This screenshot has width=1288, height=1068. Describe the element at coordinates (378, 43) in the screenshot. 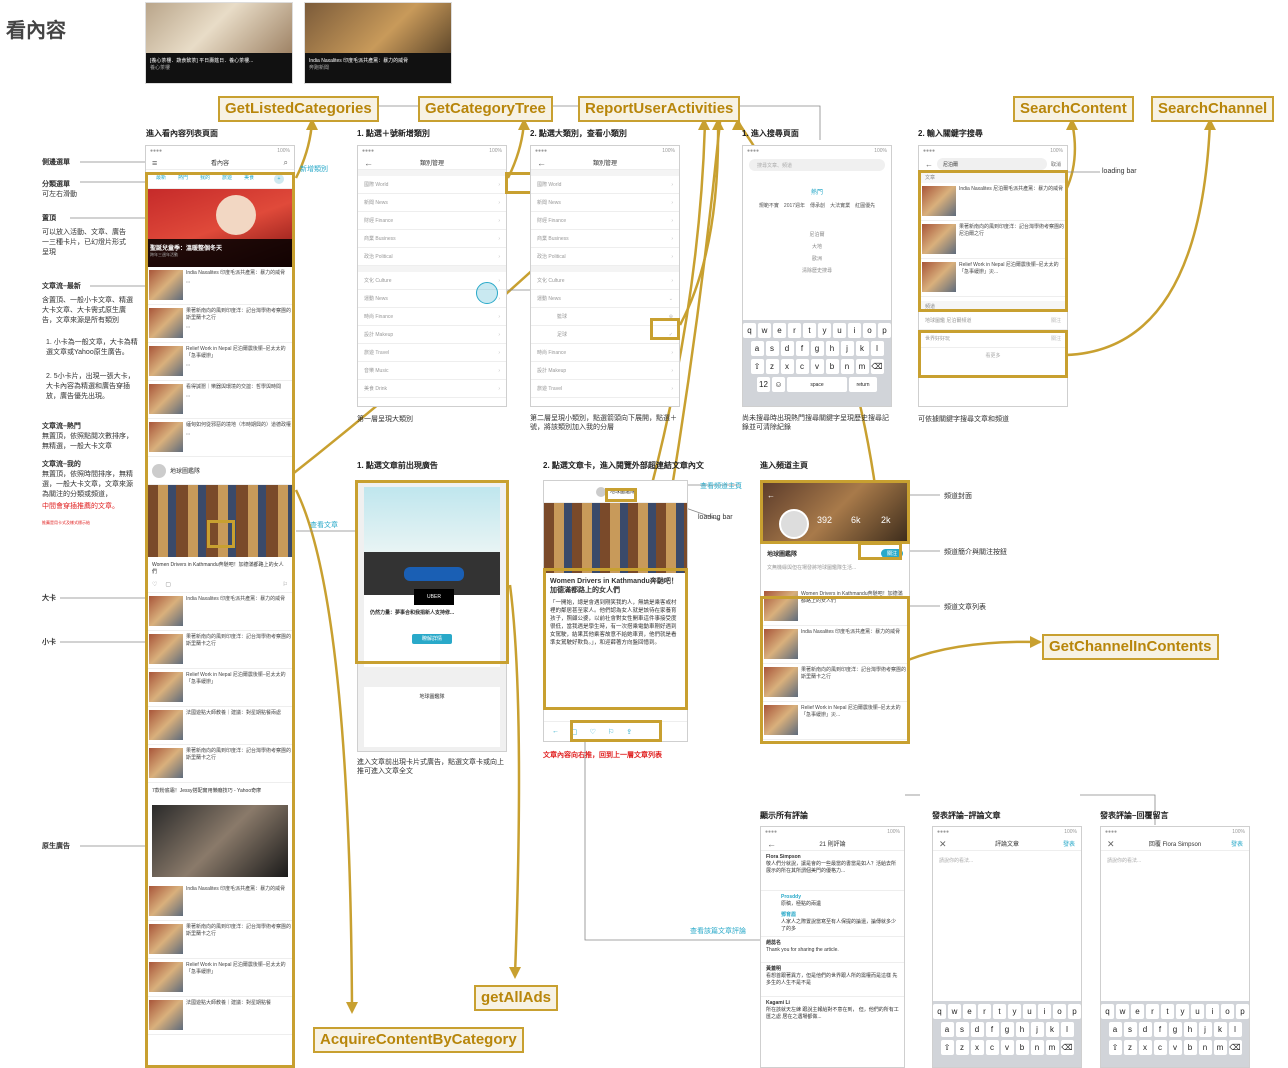

I see `top-card-2: India Naxalites 印度毛派共產黨：暴力的威脅 奔跑新聞` at that location.